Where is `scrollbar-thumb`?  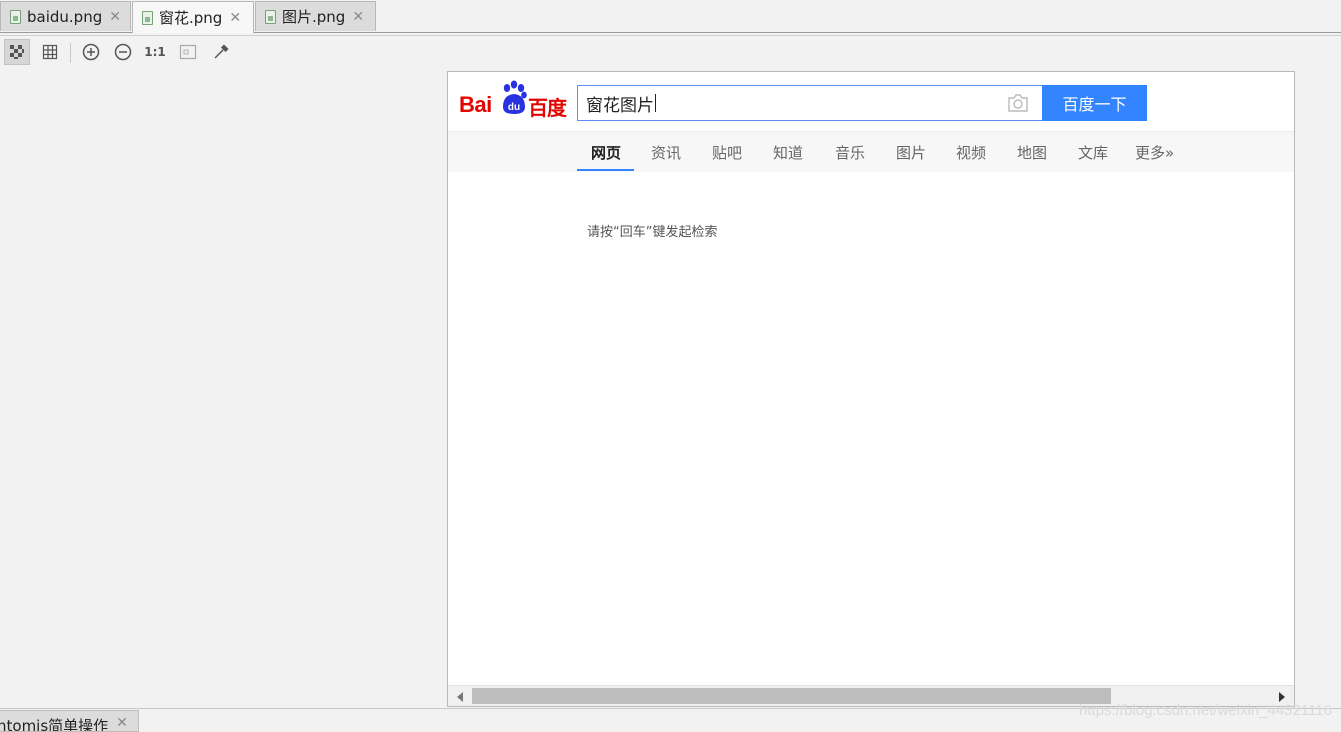 scrollbar-thumb is located at coordinates (791, 696).